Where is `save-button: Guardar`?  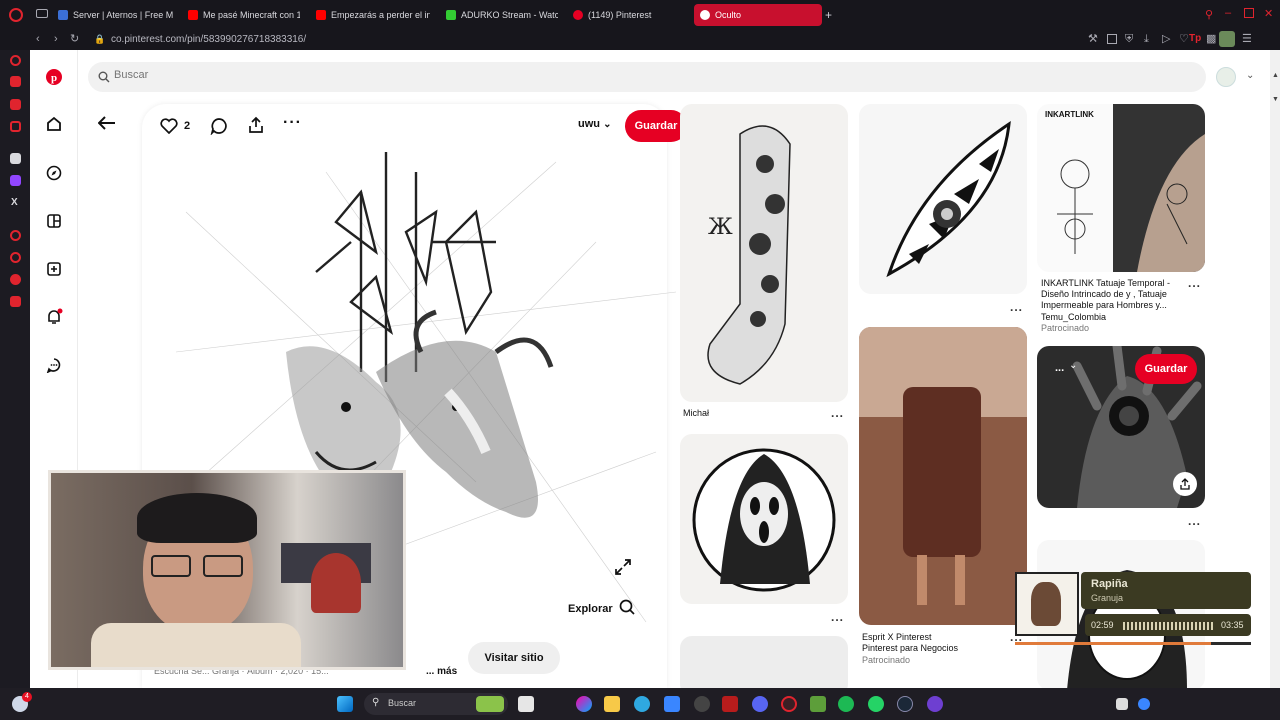
save-button: Guardar is located at coordinates (656, 126).